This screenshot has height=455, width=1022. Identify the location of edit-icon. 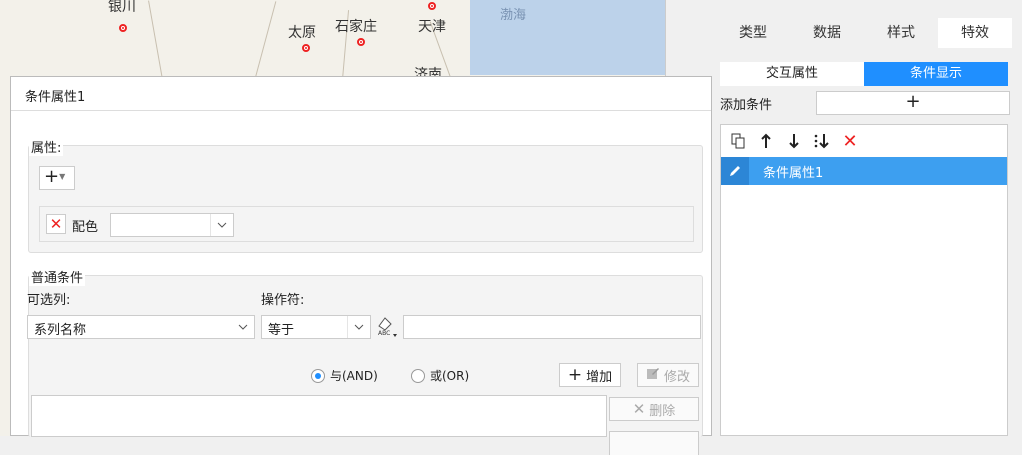
(653, 375).